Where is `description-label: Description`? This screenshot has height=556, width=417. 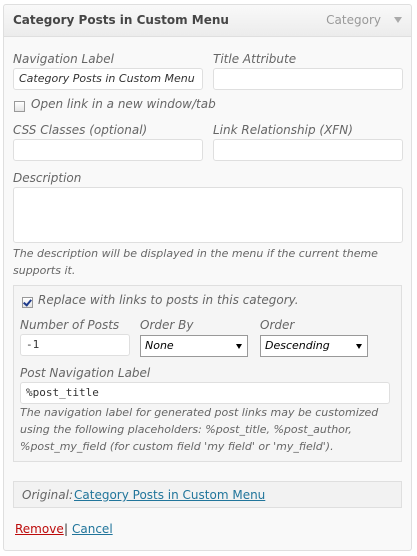 description-label: Description is located at coordinates (47, 178).